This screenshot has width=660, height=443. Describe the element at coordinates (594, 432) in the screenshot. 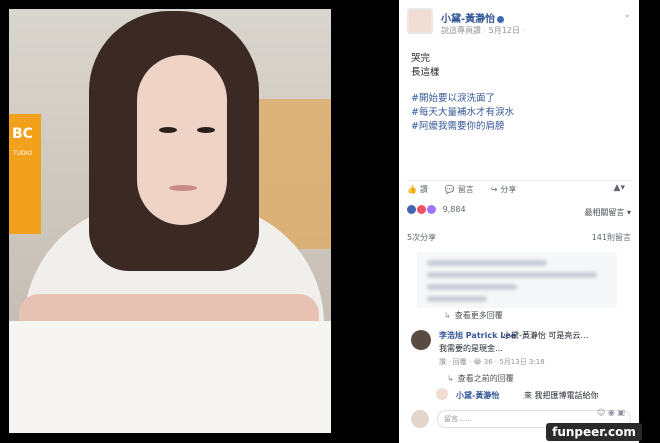

I see `watermark: funpeer.com` at that location.